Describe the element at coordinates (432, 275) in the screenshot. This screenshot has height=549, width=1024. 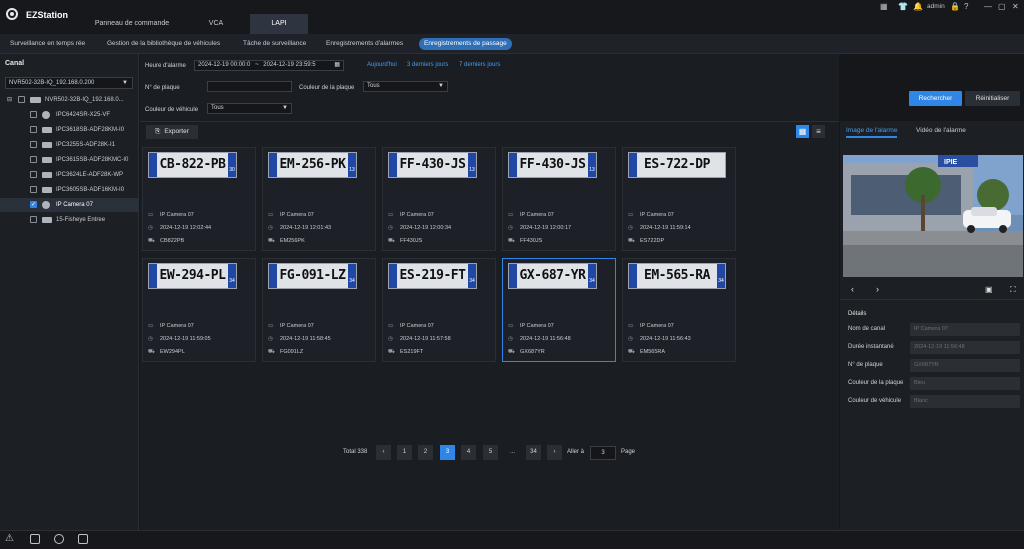
I see `plate-image-text: ES-219-FT` at that location.